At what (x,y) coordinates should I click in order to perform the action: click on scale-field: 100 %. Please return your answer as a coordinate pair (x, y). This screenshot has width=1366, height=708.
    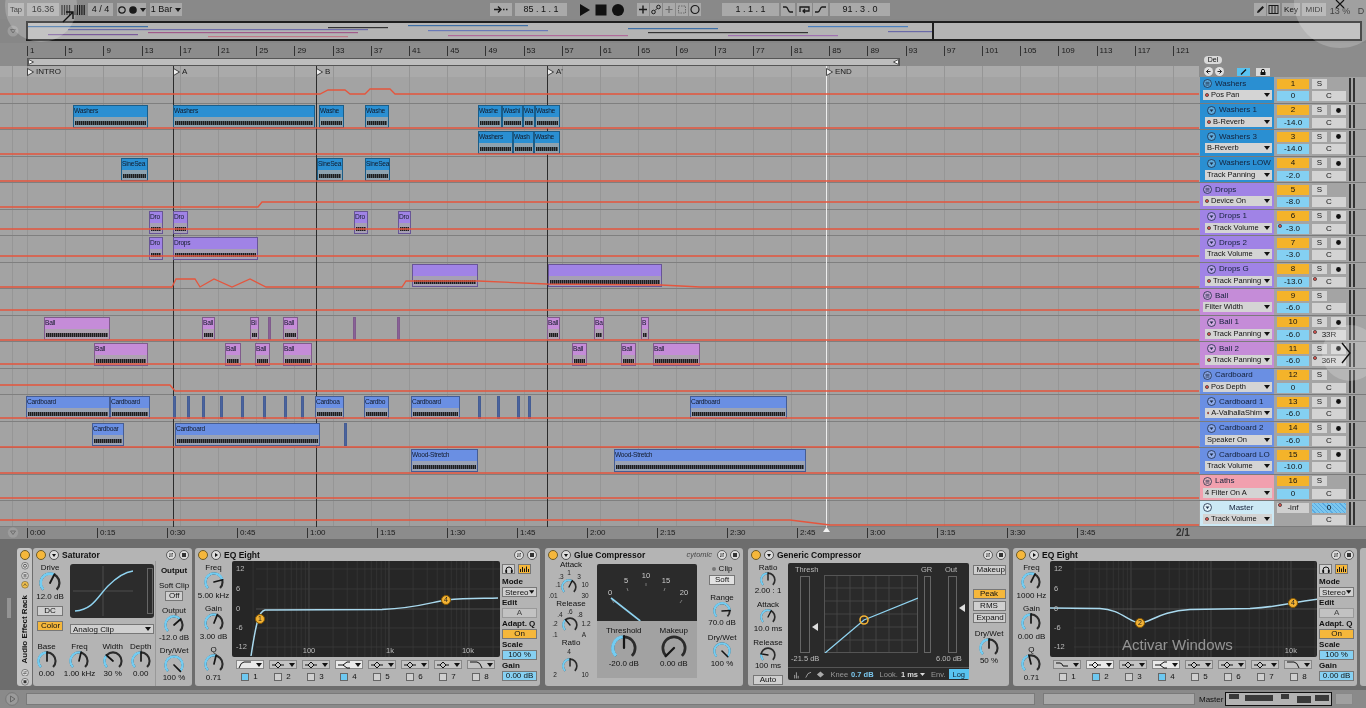
    Looking at the image, I should click on (519, 655).